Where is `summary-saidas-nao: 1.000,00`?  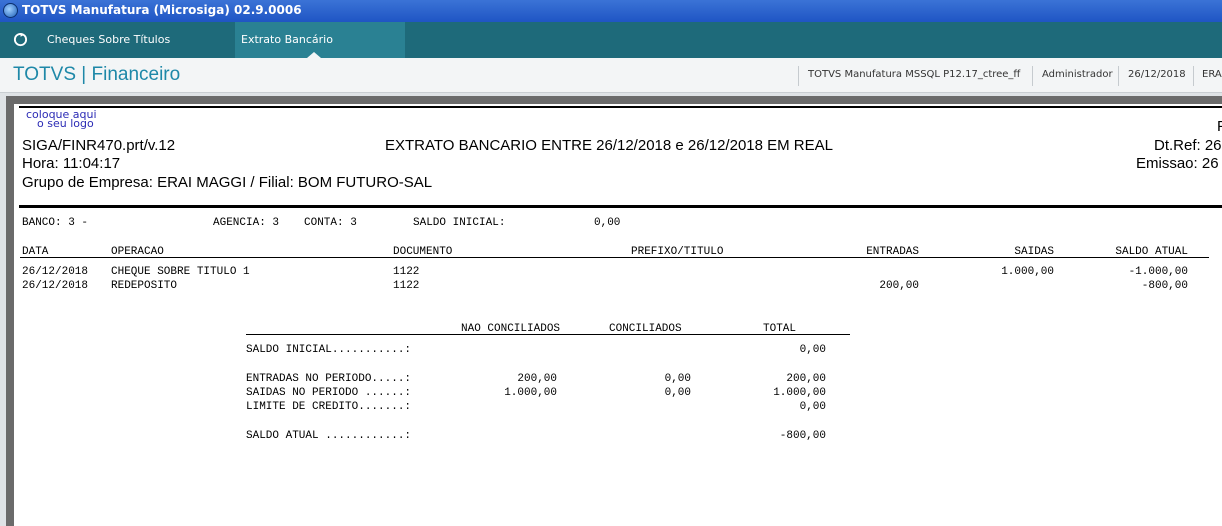
summary-saidas-nao: 1.000,00 is located at coordinates (530, 393).